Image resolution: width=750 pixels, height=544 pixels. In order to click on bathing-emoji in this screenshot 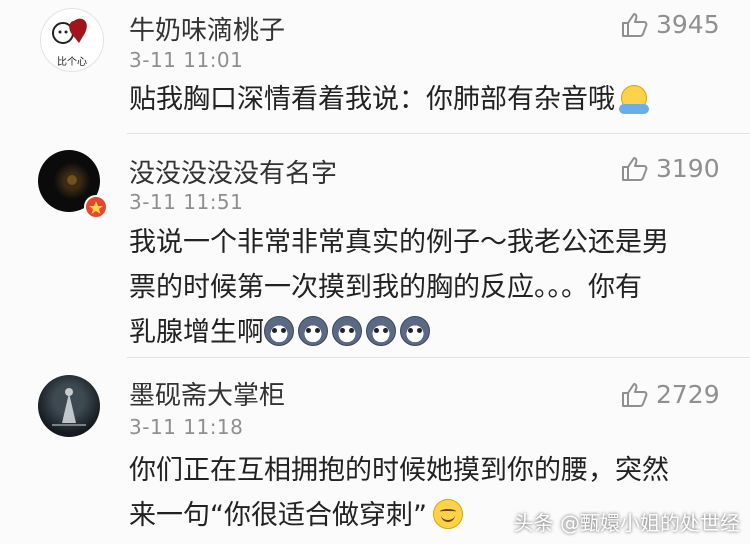, I will do `click(634, 99)`.